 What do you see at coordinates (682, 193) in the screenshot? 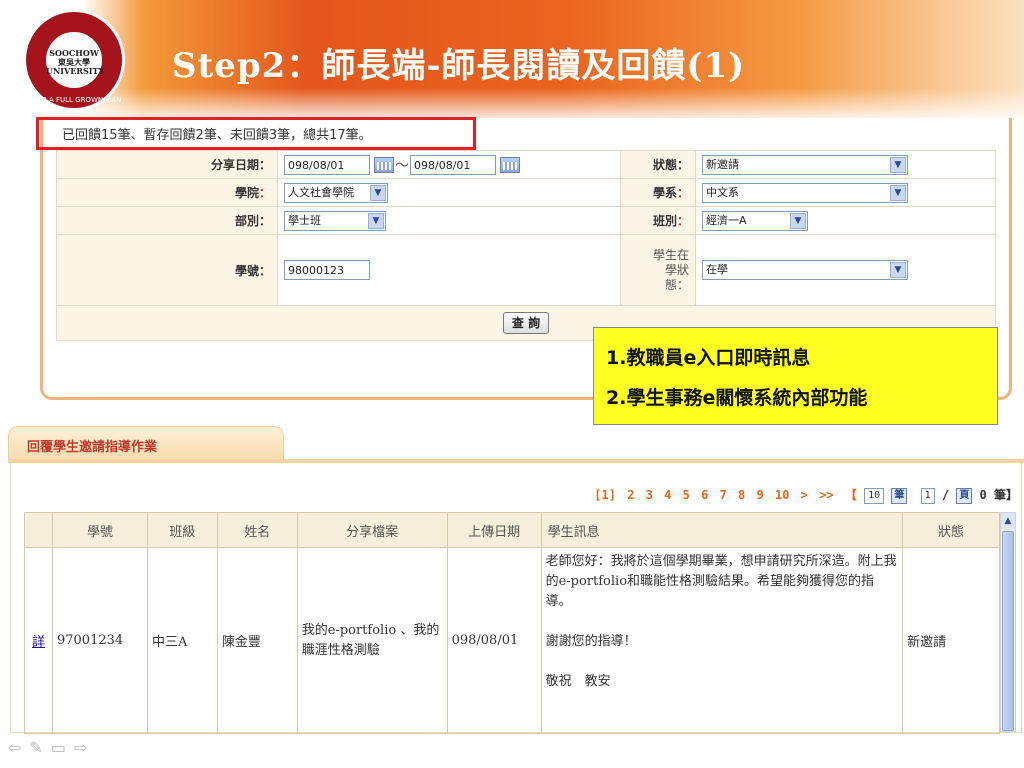
I see `dept-label-colon: ：` at bounding box center [682, 193].